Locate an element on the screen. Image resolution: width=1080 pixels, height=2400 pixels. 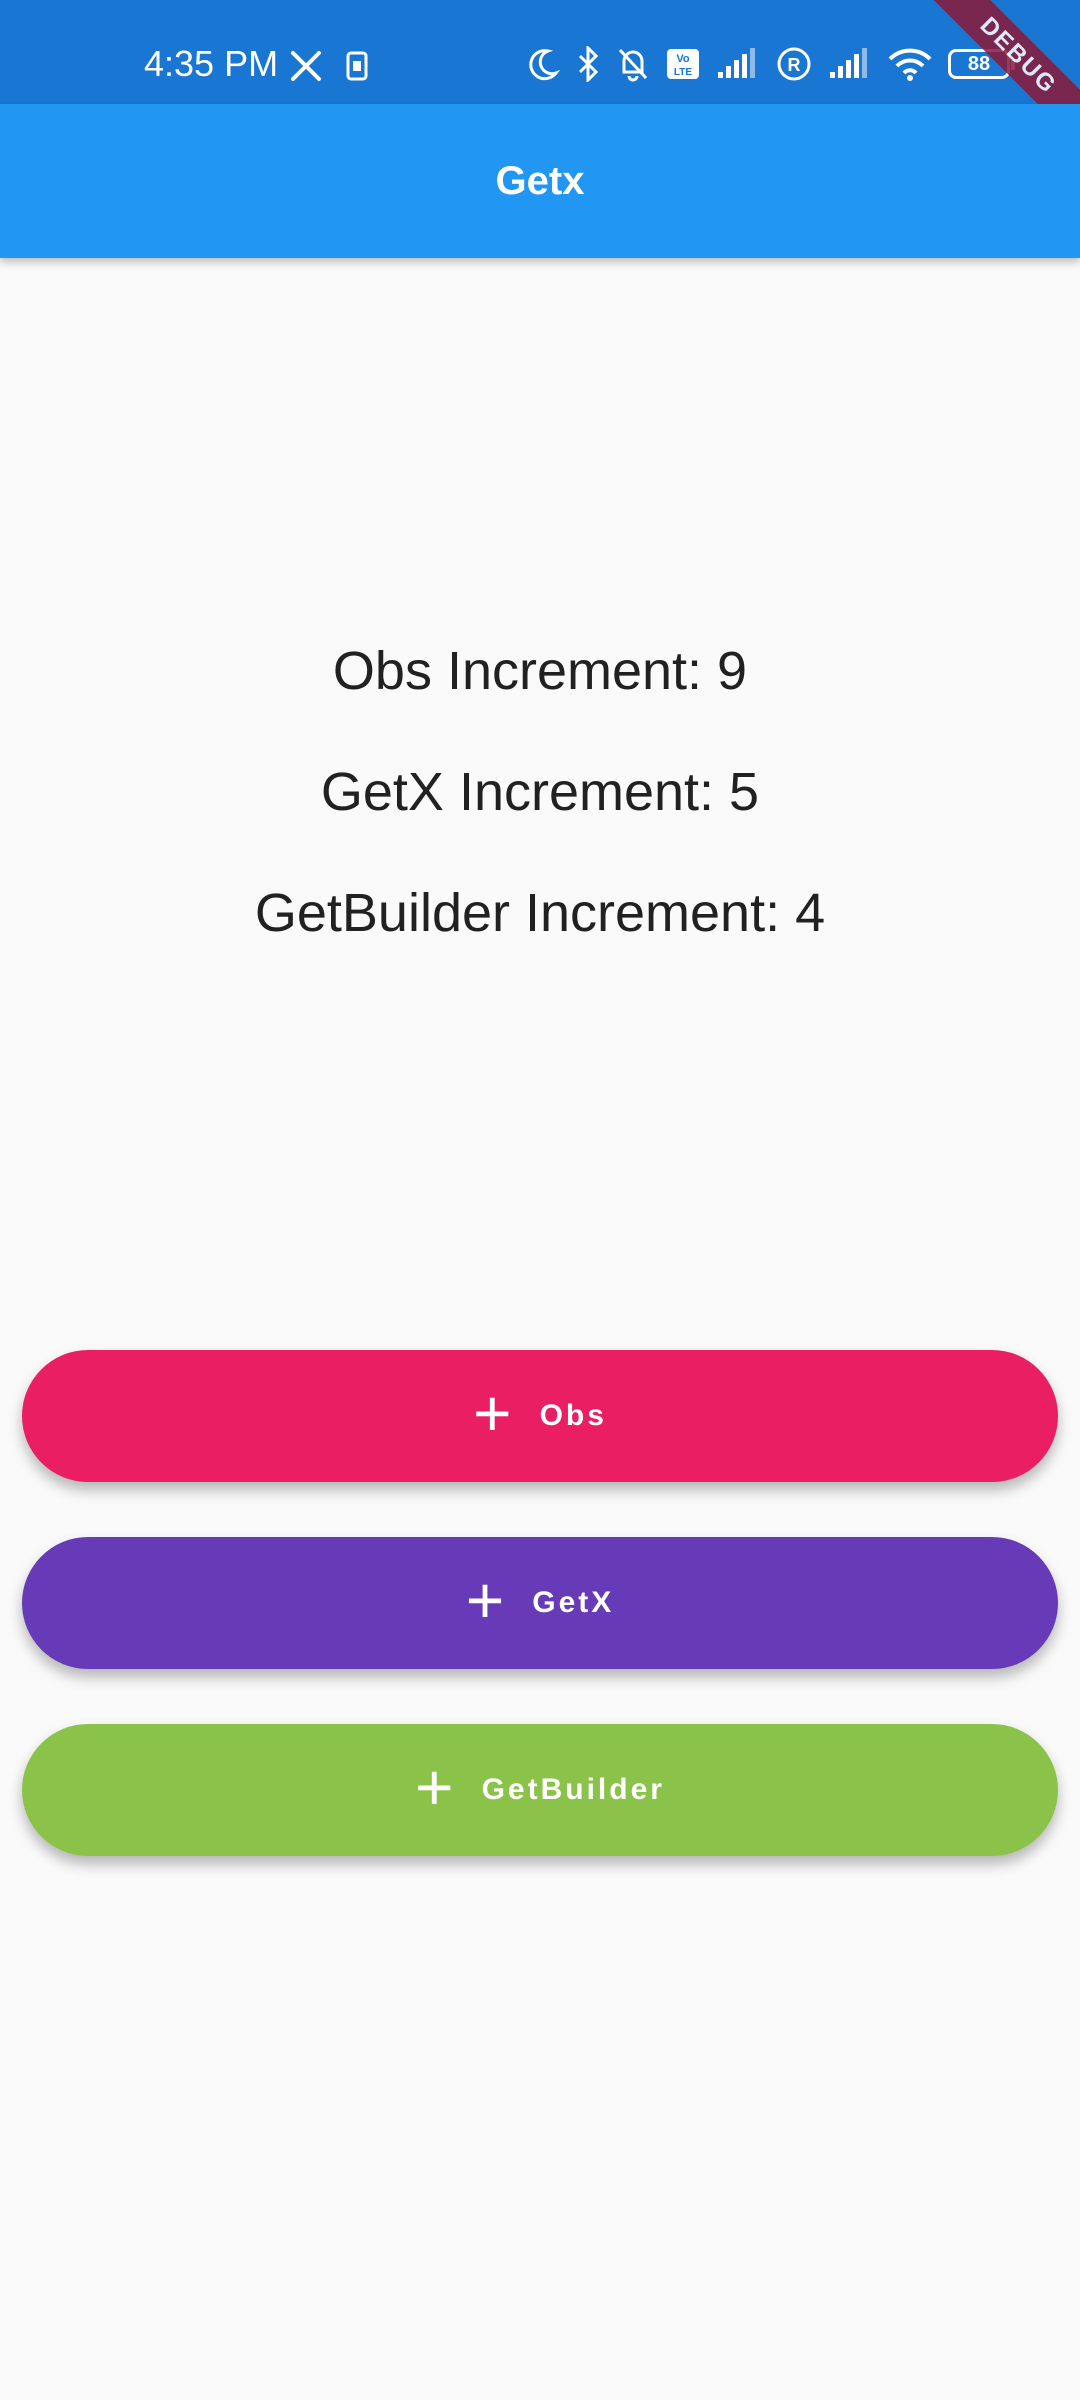
getx-button-label: GetX is located at coordinates (573, 1602).